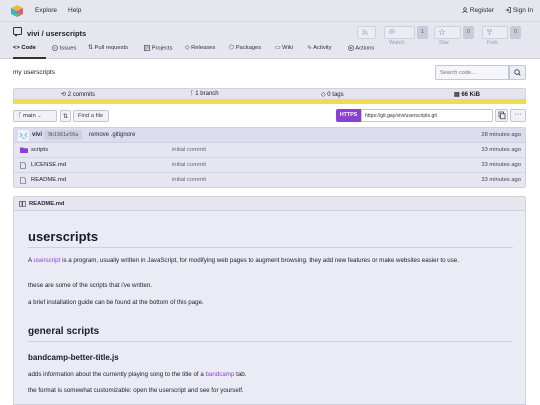  What do you see at coordinates (23, 135) in the screenshot?
I see `avatar` at bounding box center [23, 135].